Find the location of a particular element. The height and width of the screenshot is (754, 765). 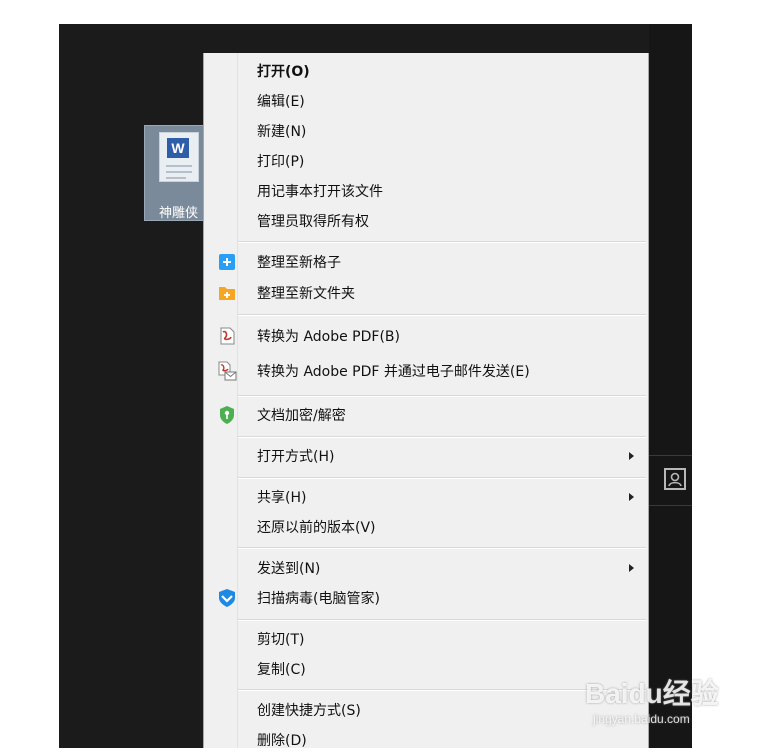

pc-manager-shield-icon is located at coordinates (227, 598).